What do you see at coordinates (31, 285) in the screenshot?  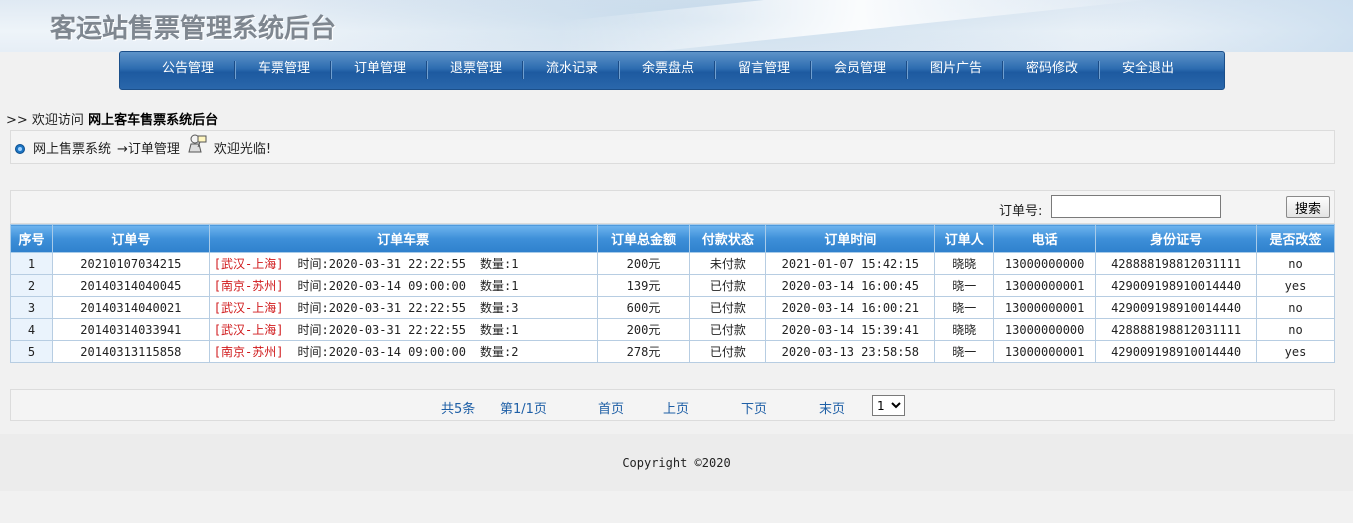 I see `cell-index: 2` at bounding box center [31, 285].